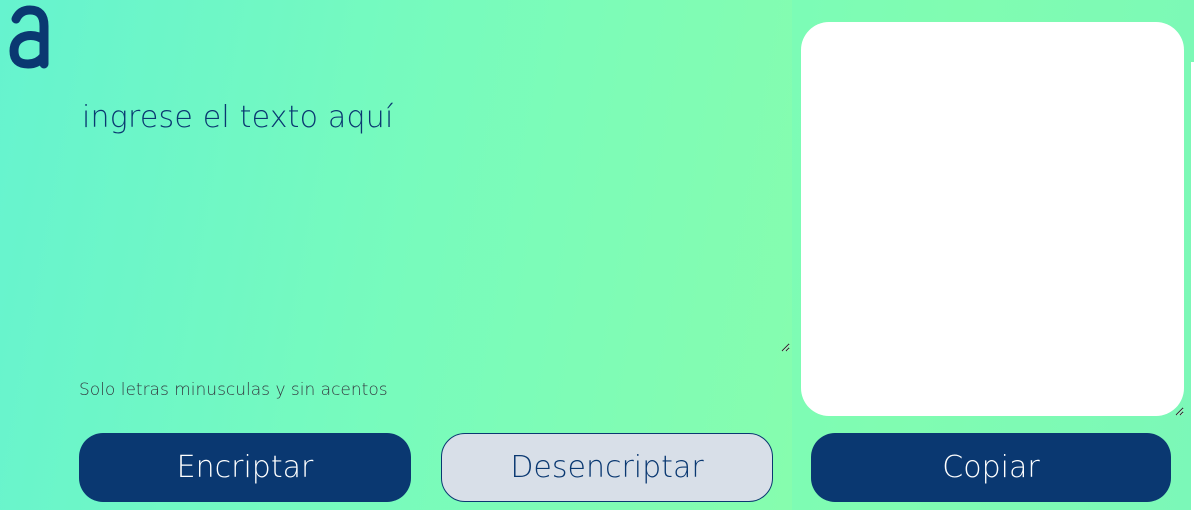 This screenshot has width=1194, height=510. What do you see at coordinates (245, 467) in the screenshot?
I see `encrypt-button: Encriptar` at bounding box center [245, 467].